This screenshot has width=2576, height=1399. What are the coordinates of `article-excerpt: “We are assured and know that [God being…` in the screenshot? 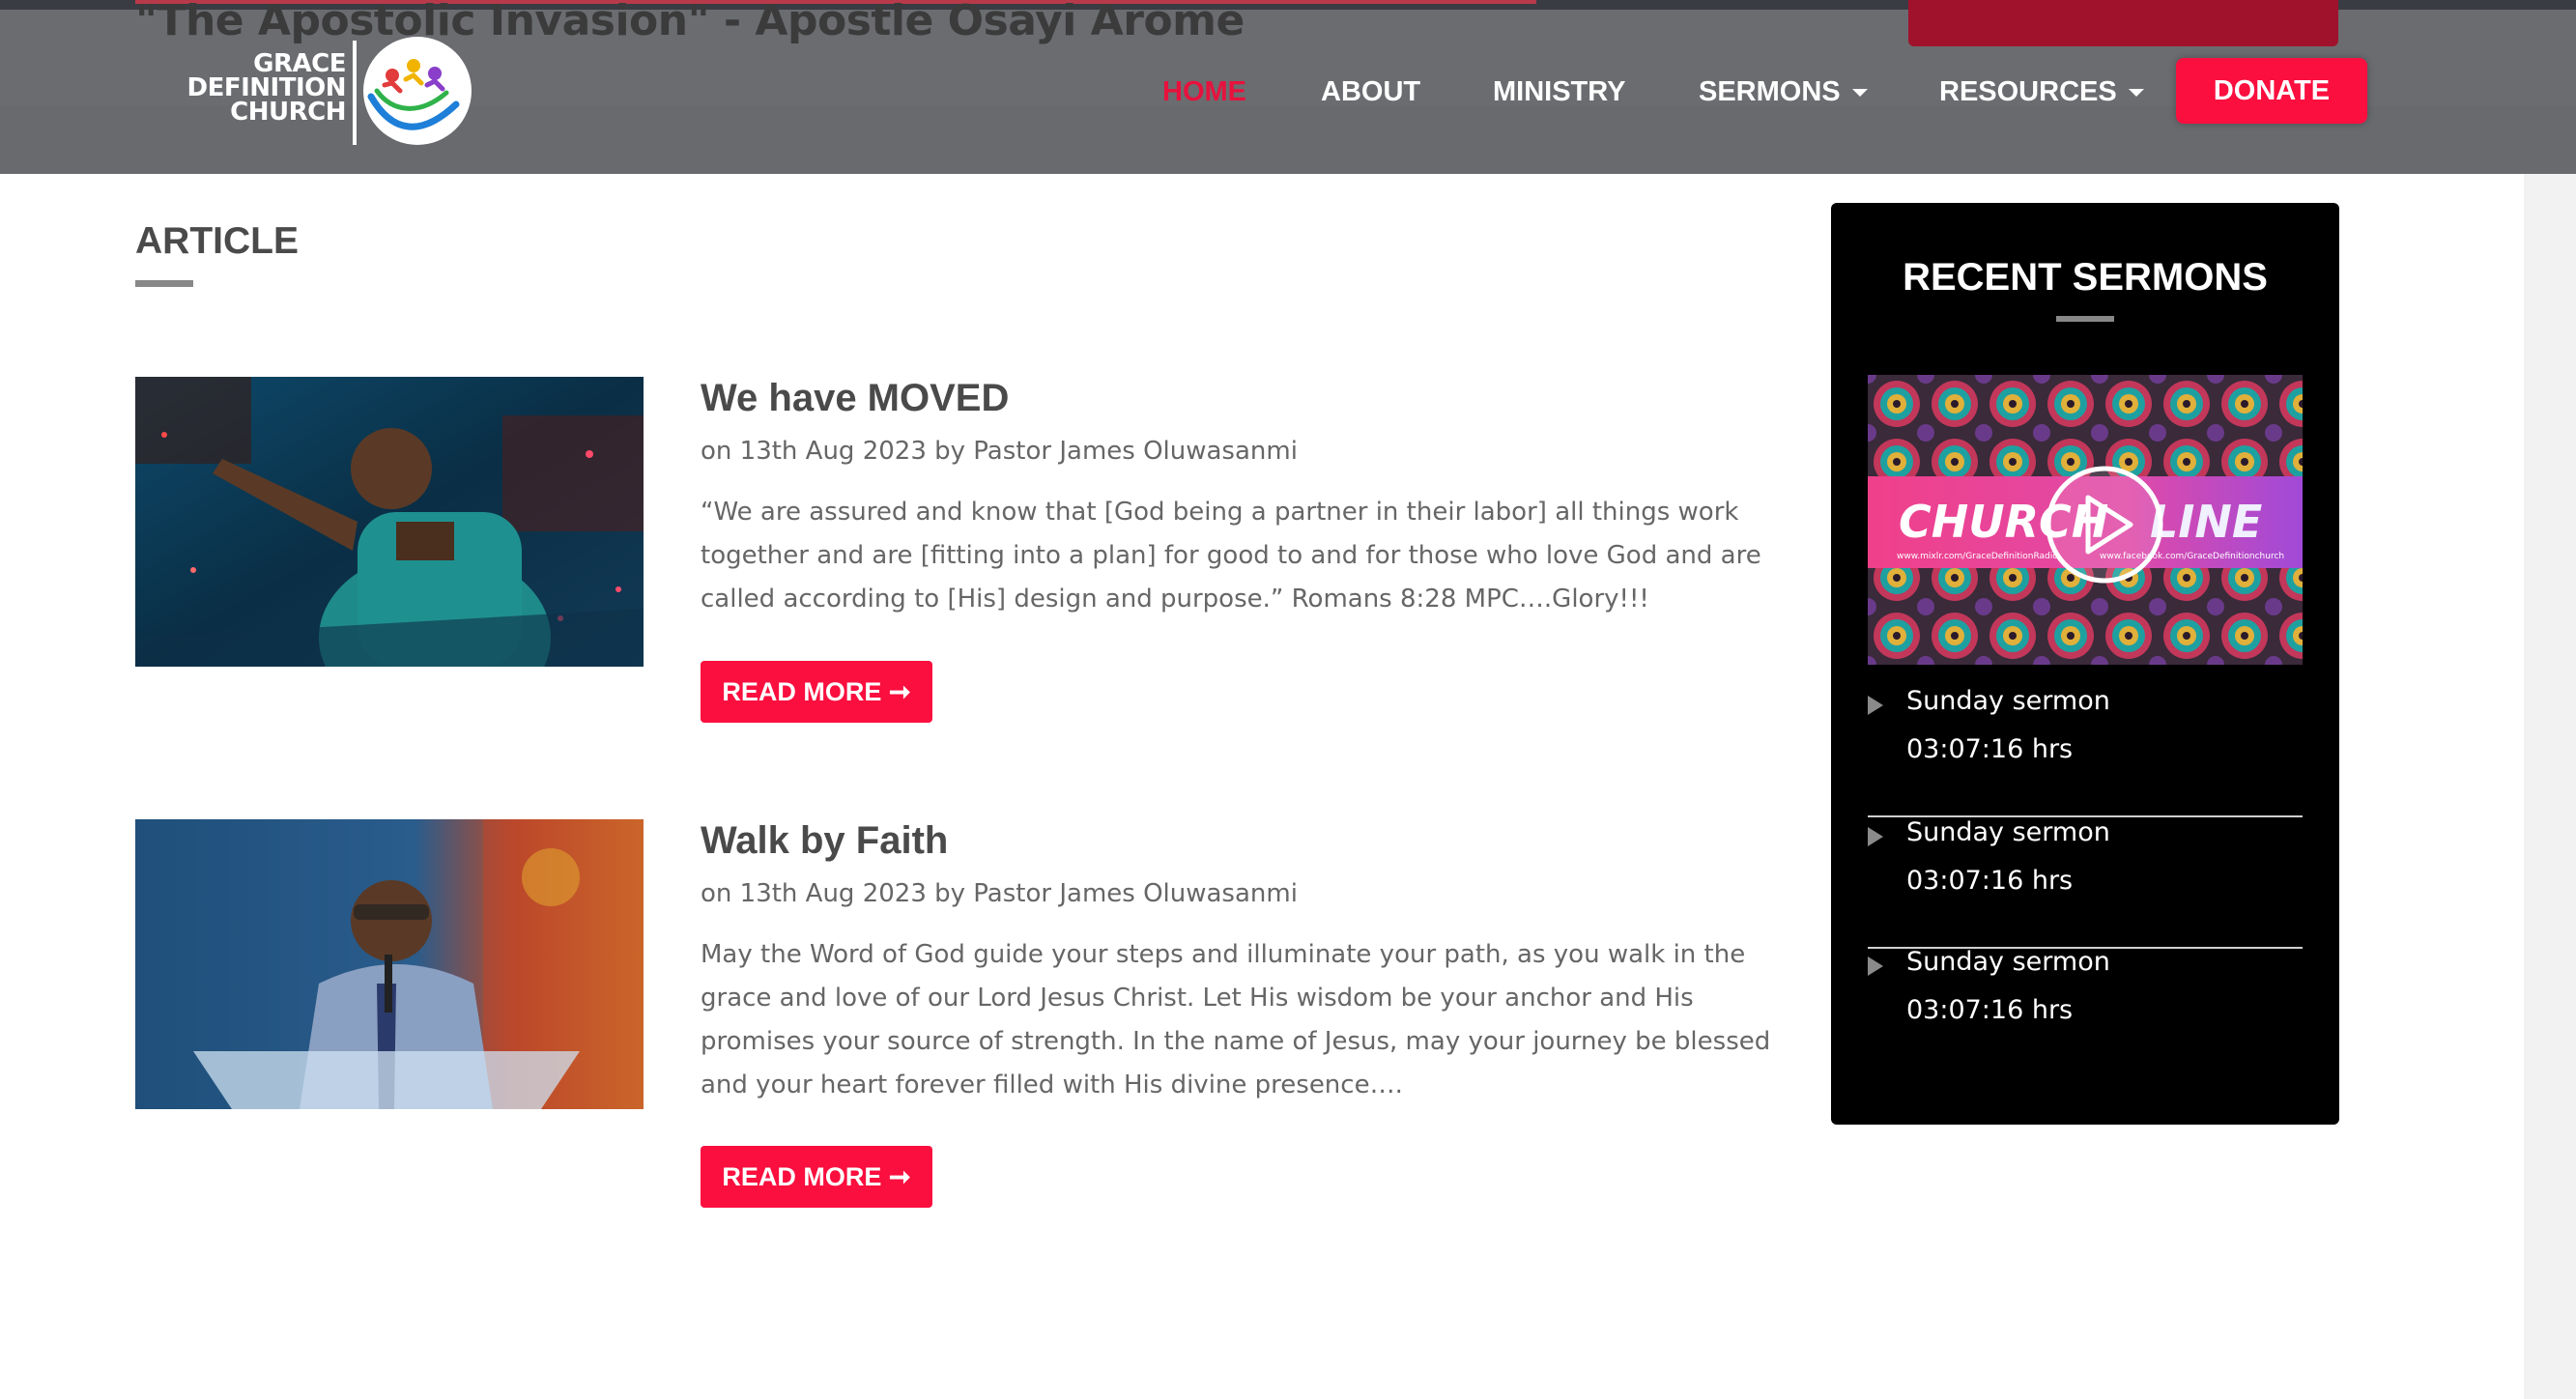 It's located at (1231, 556).